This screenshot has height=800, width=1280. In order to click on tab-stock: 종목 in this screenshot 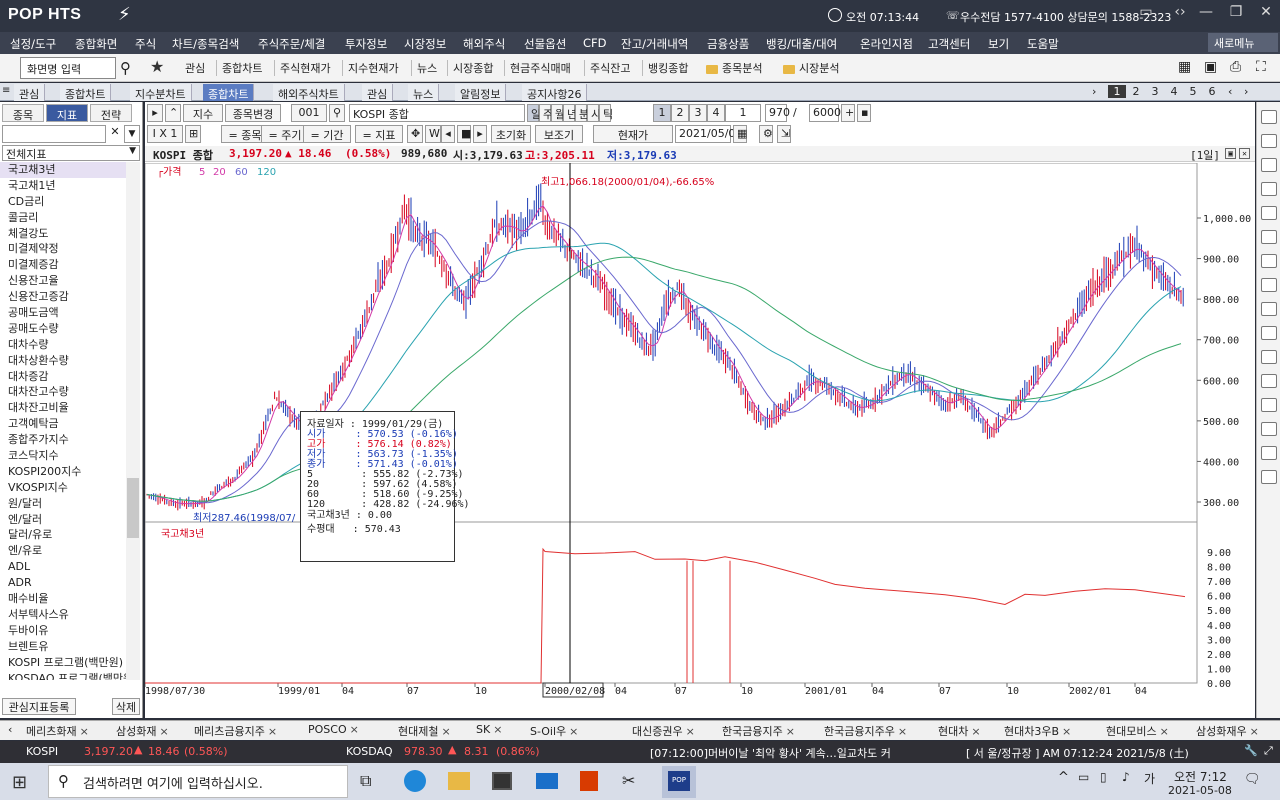, I will do `click(23, 113)`.